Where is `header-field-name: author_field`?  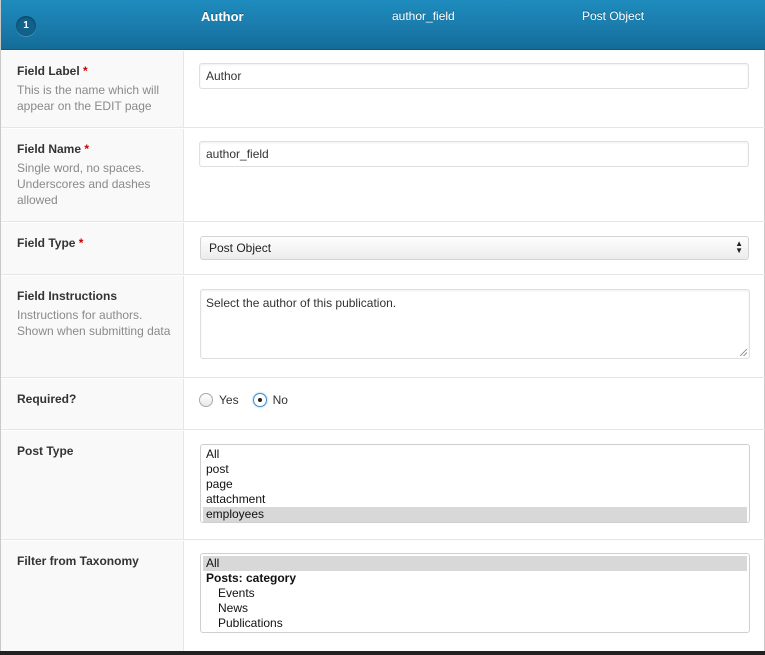 header-field-name: author_field is located at coordinates (423, 16).